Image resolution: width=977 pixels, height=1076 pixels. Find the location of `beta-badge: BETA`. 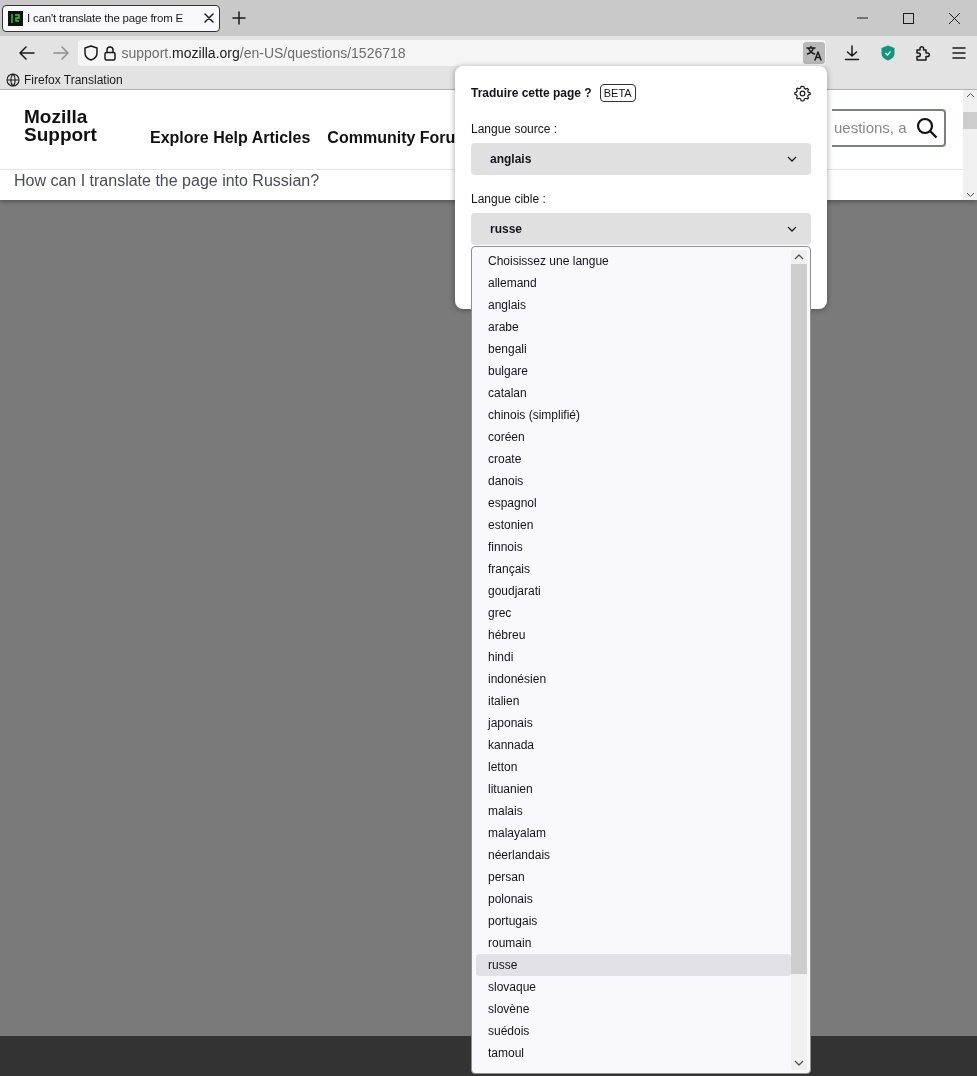

beta-badge: BETA is located at coordinates (617, 93).